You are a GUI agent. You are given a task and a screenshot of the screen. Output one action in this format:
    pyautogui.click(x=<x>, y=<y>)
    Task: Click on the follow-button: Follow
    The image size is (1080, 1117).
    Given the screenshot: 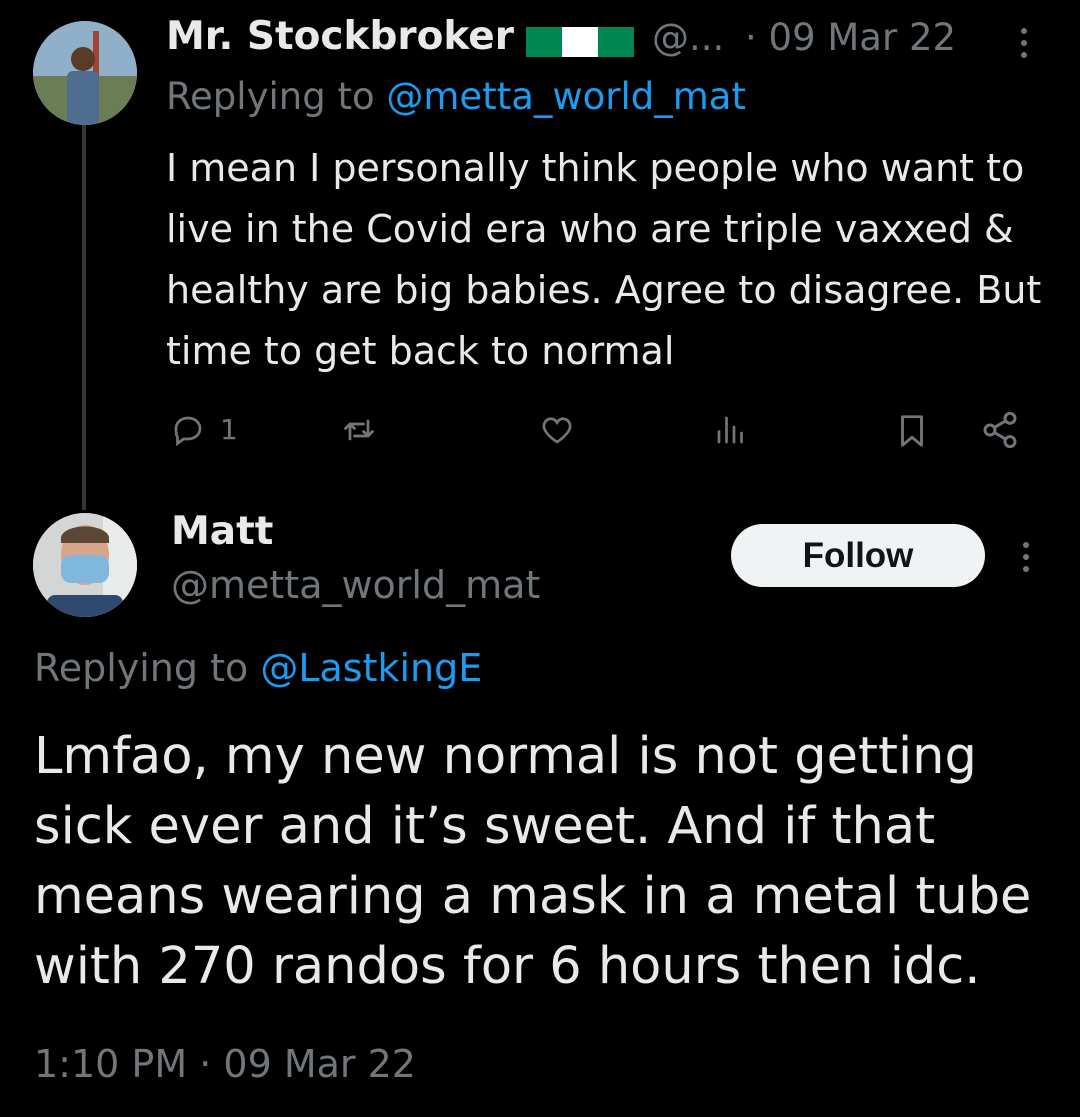 What is the action you would take?
    pyautogui.click(x=858, y=555)
    